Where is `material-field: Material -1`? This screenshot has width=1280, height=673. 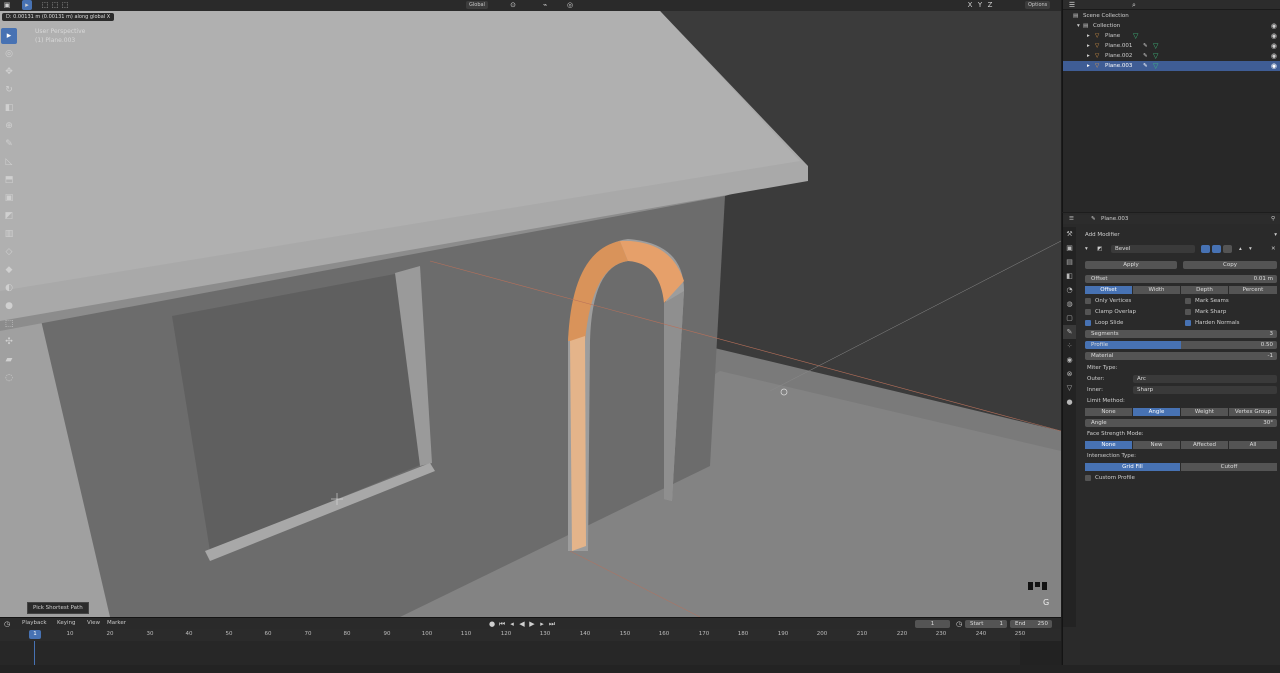 material-field: Material -1 is located at coordinates (1181, 356).